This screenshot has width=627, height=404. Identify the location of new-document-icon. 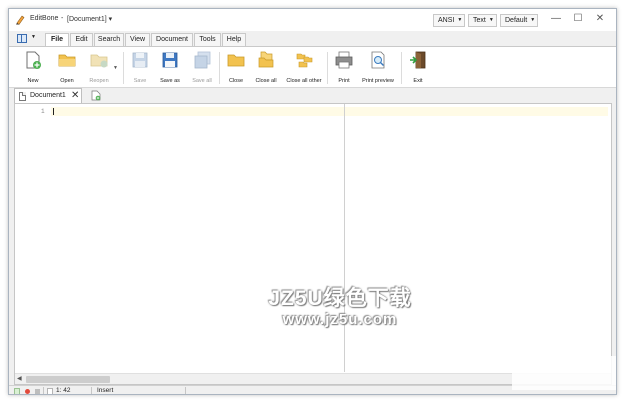
(33, 60).